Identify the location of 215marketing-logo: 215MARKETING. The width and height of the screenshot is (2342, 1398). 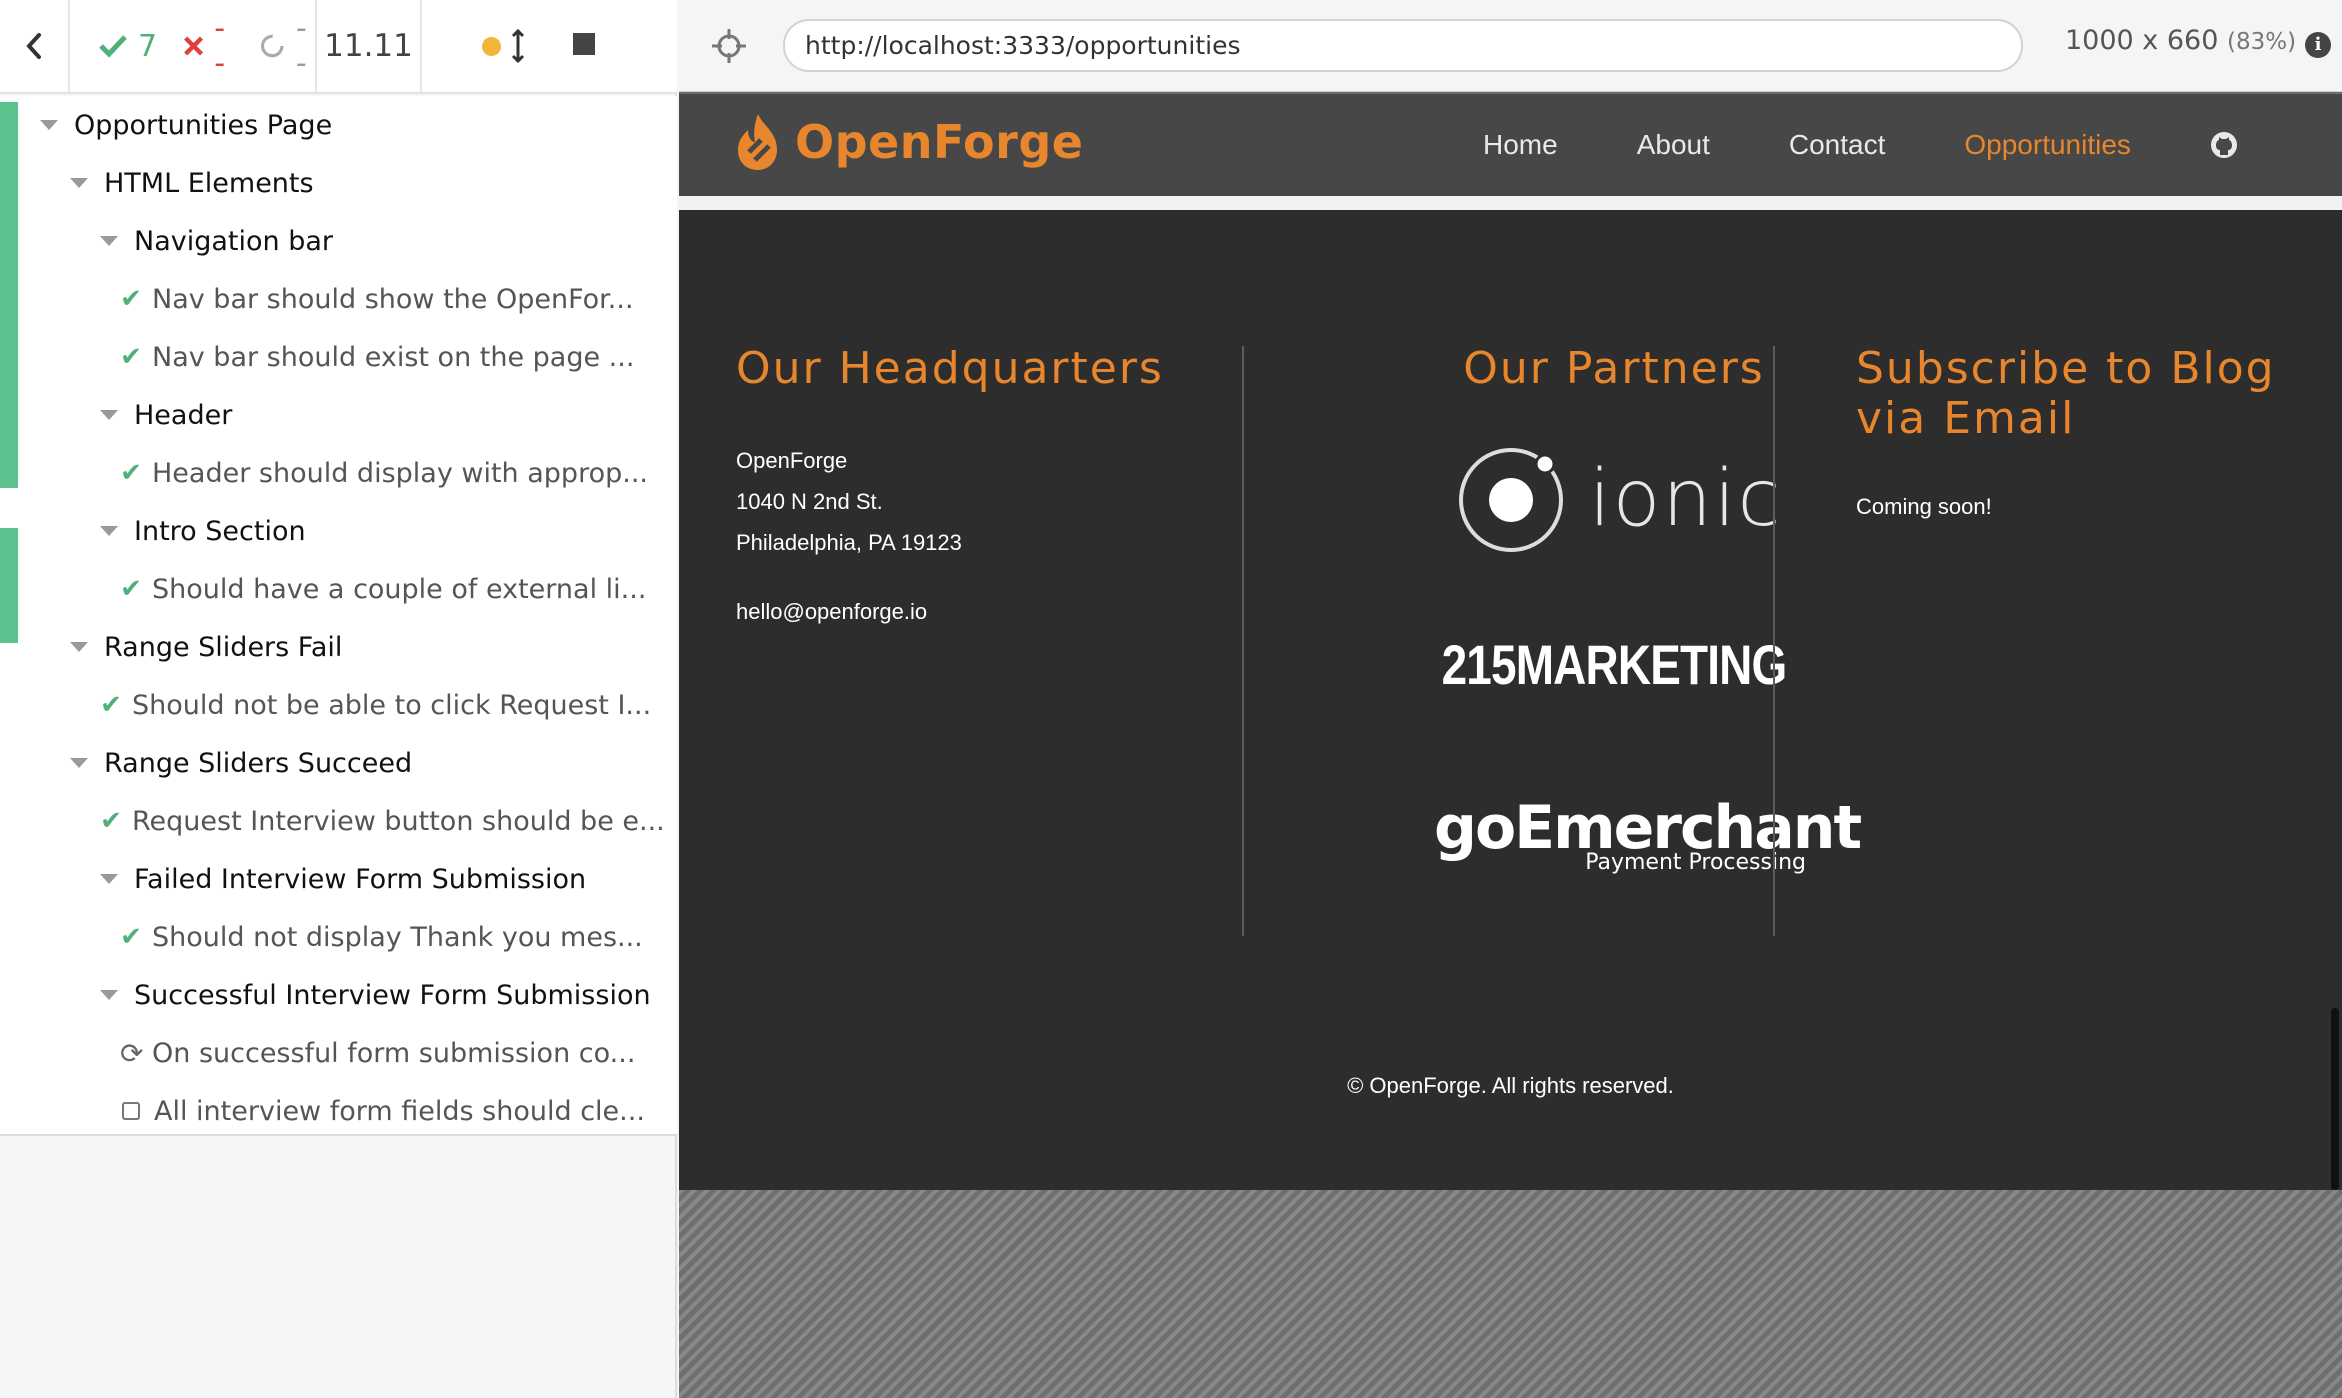
(1614, 664).